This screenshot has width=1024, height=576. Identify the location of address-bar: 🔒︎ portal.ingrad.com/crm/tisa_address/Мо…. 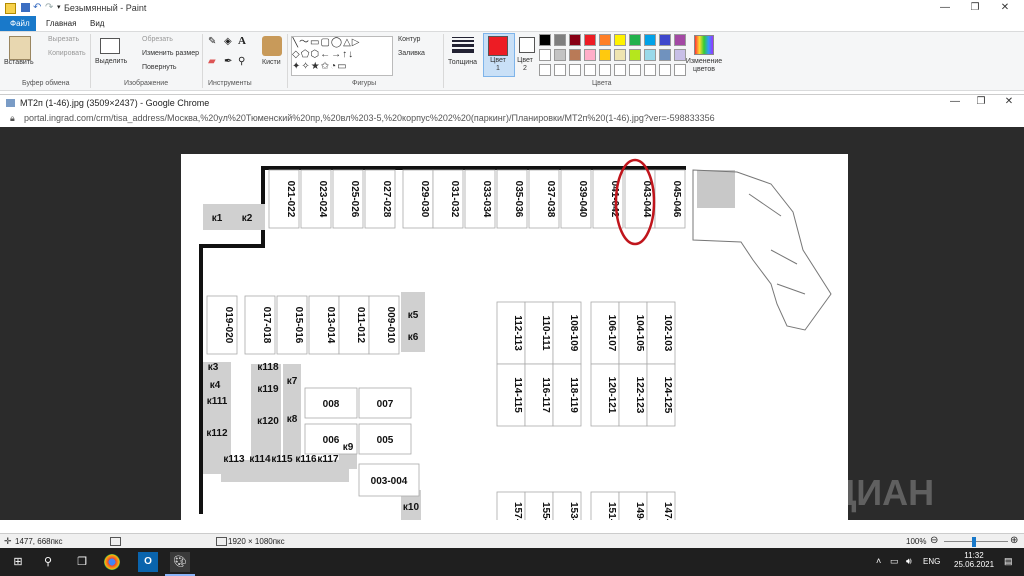
(512, 119).